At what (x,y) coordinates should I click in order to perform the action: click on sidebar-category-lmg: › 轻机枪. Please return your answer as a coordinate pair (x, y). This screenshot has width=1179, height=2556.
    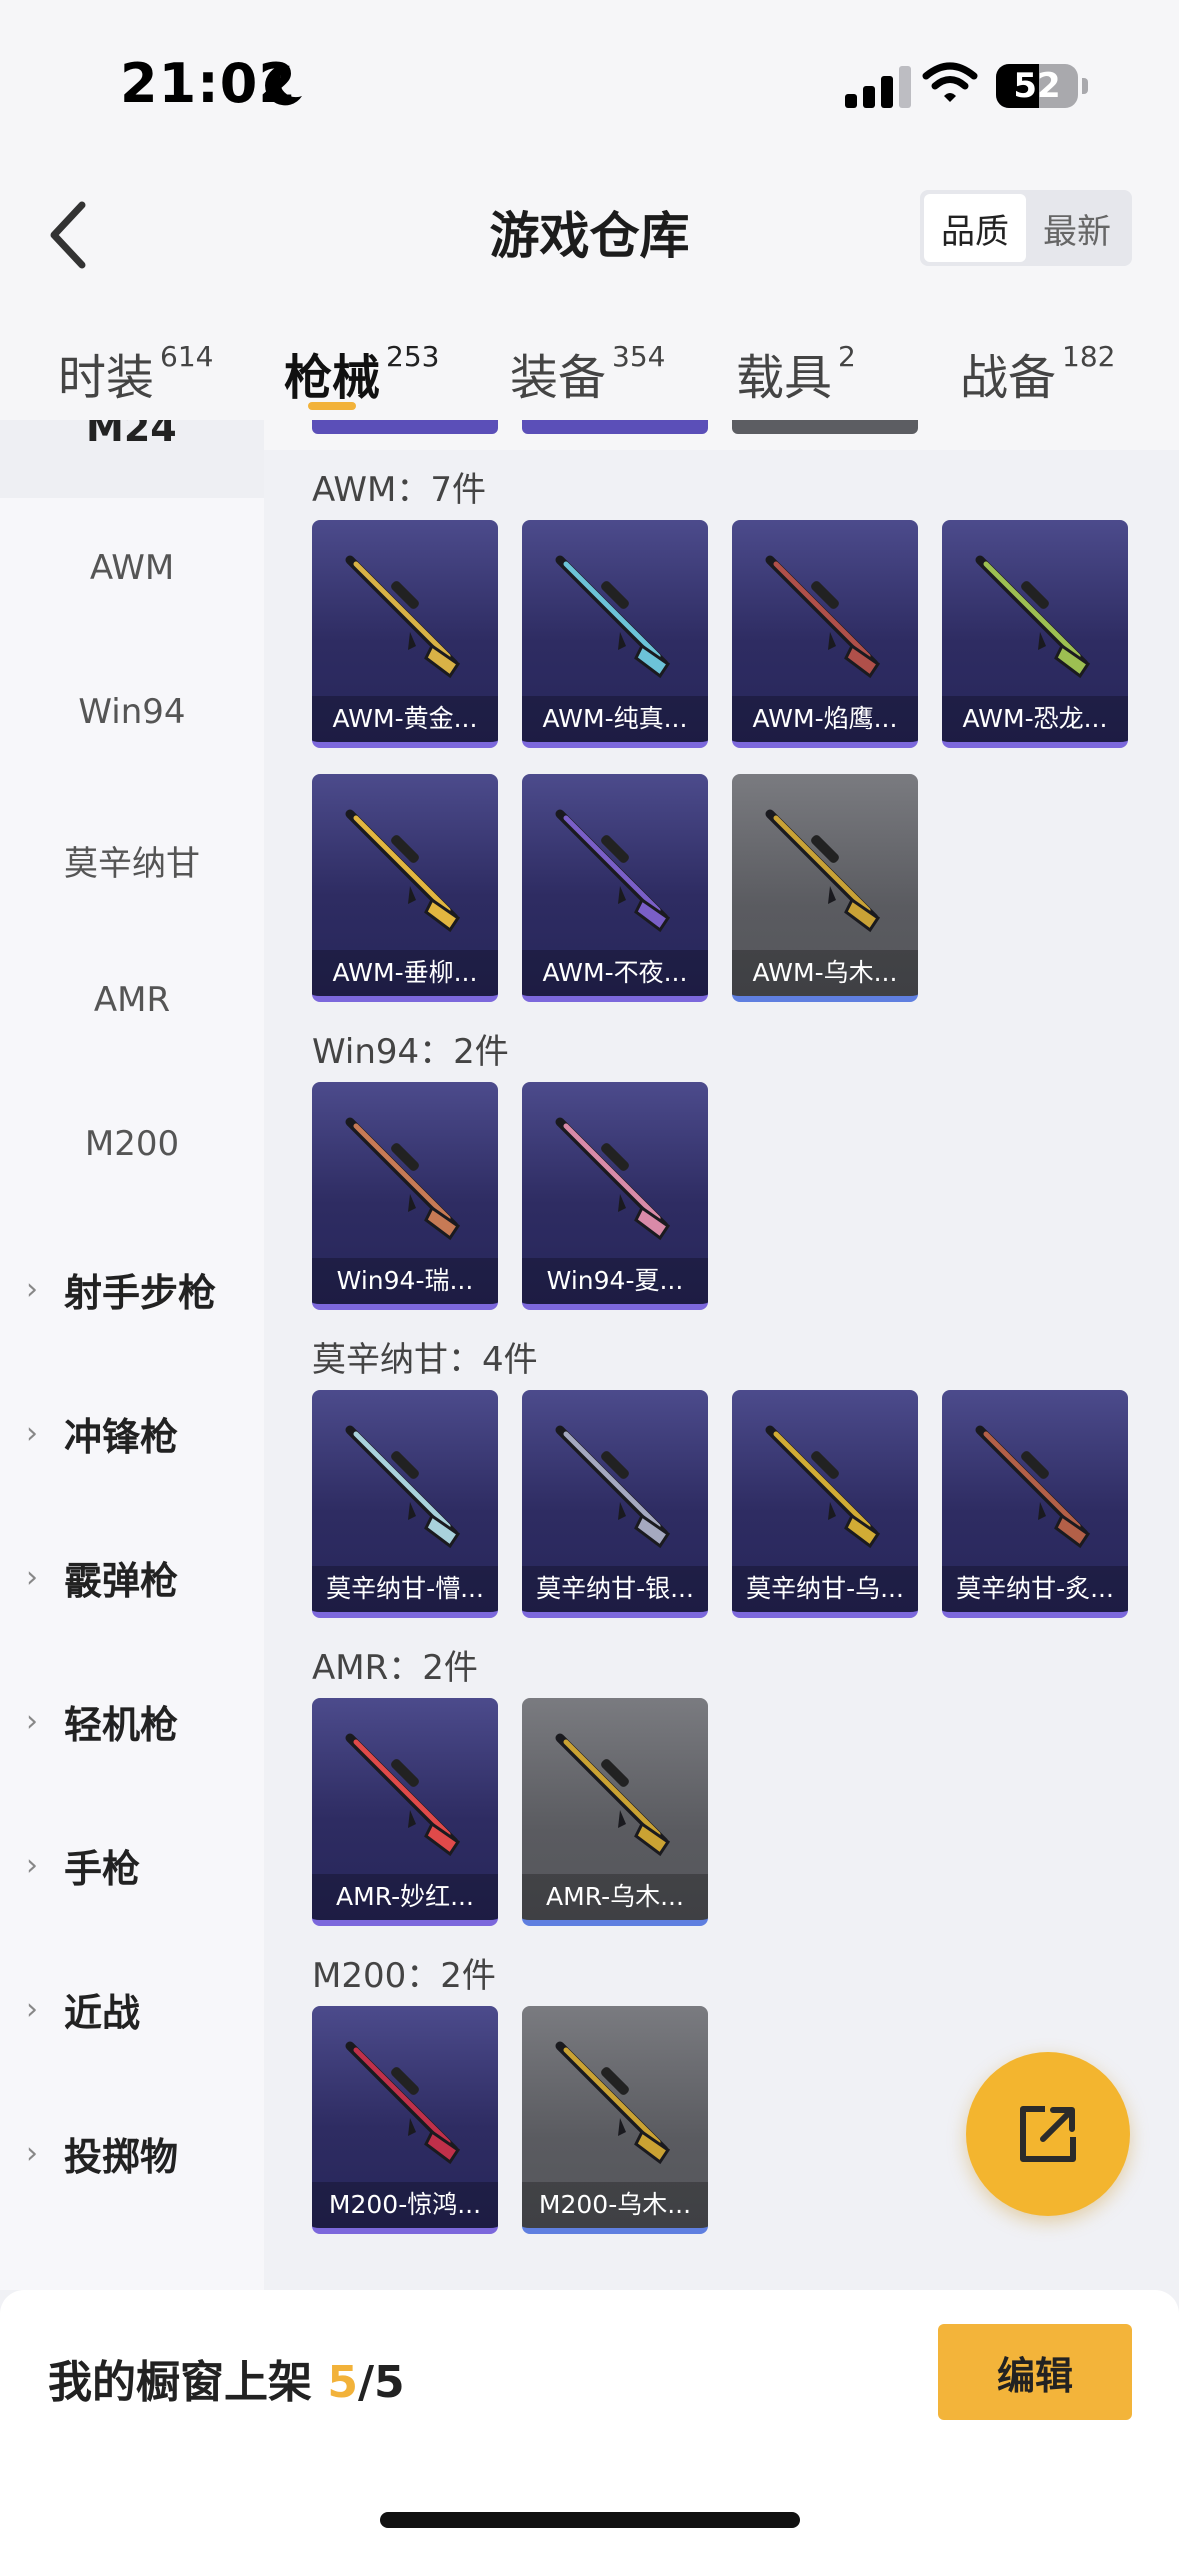
    Looking at the image, I should click on (102, 1721).